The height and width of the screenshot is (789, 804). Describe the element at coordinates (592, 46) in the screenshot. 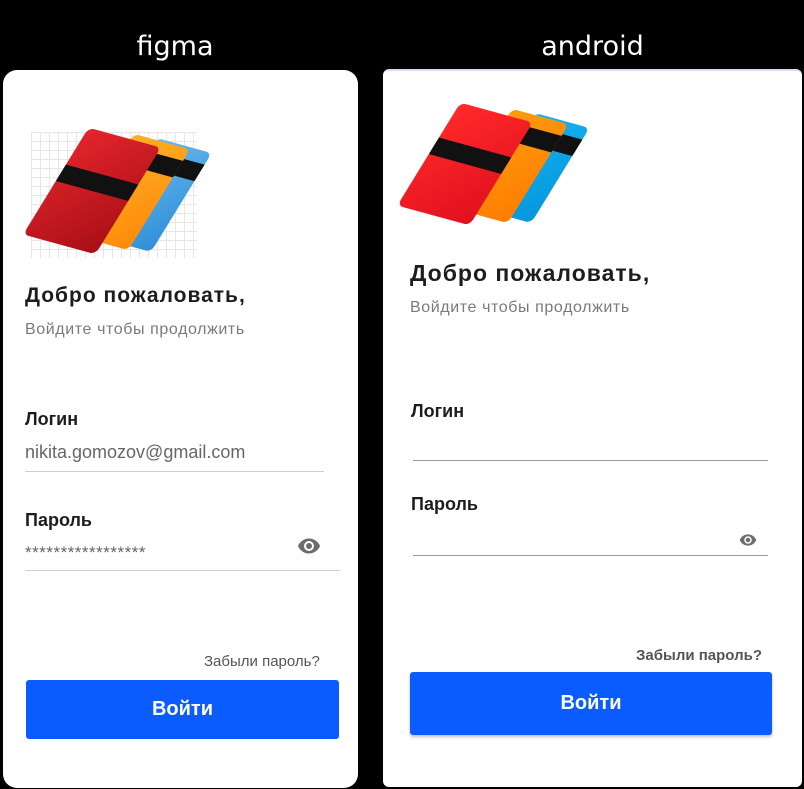

I see `android-column-title: android` at that location.